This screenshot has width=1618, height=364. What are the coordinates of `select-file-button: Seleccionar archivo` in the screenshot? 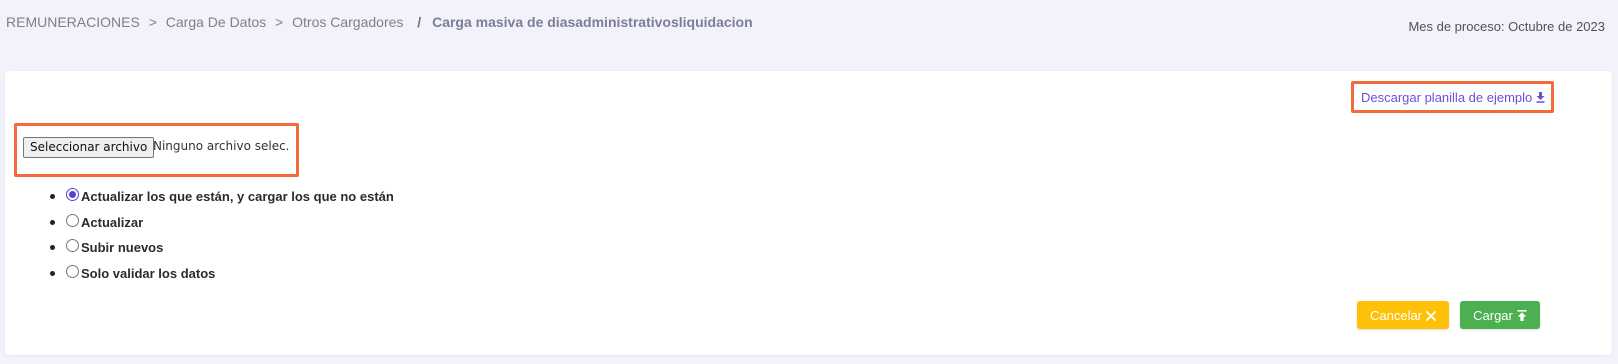 It's located at (89, 147).